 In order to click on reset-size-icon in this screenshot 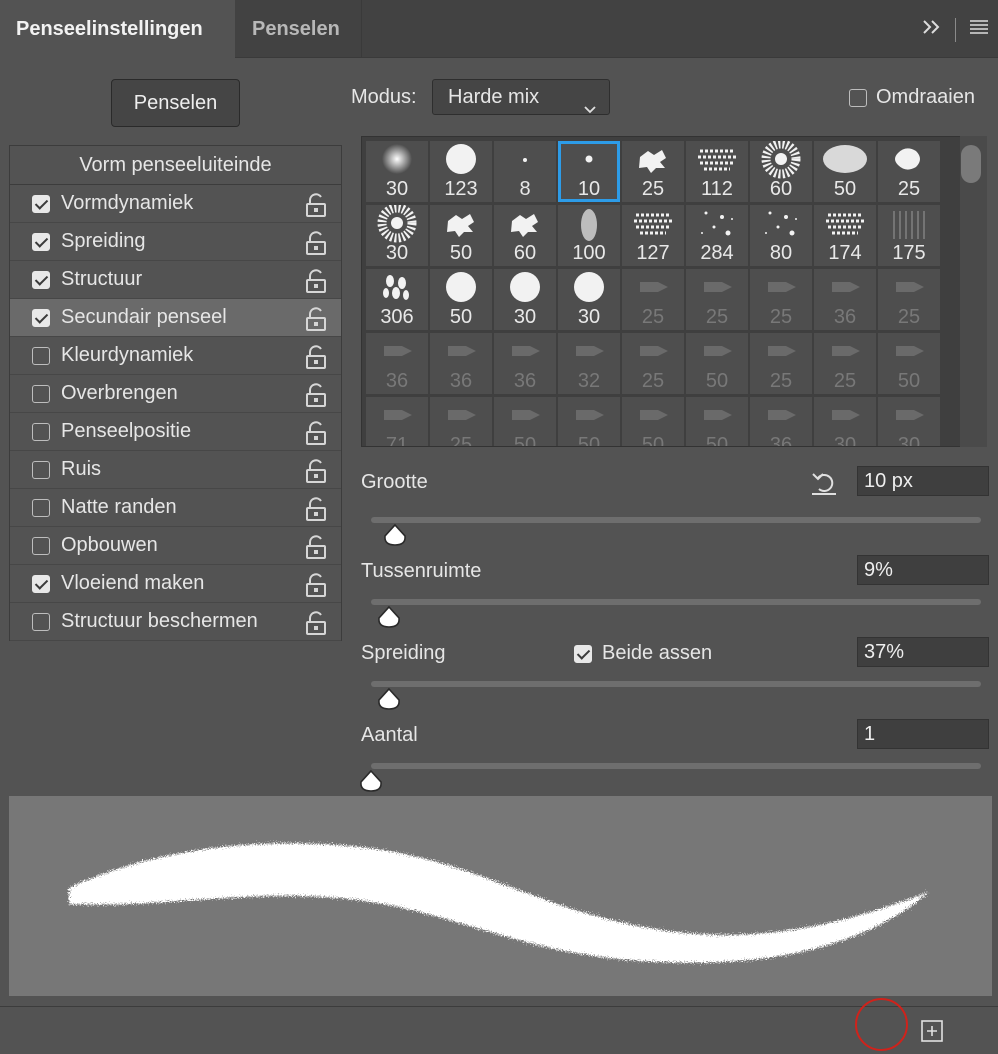, I will do `click(824, 485)`.